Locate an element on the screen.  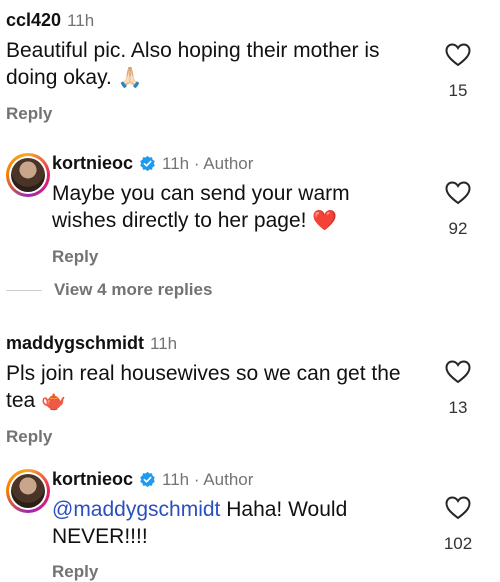
comment-header: maddygschmidt 11h is located at coordinates (253, 343).